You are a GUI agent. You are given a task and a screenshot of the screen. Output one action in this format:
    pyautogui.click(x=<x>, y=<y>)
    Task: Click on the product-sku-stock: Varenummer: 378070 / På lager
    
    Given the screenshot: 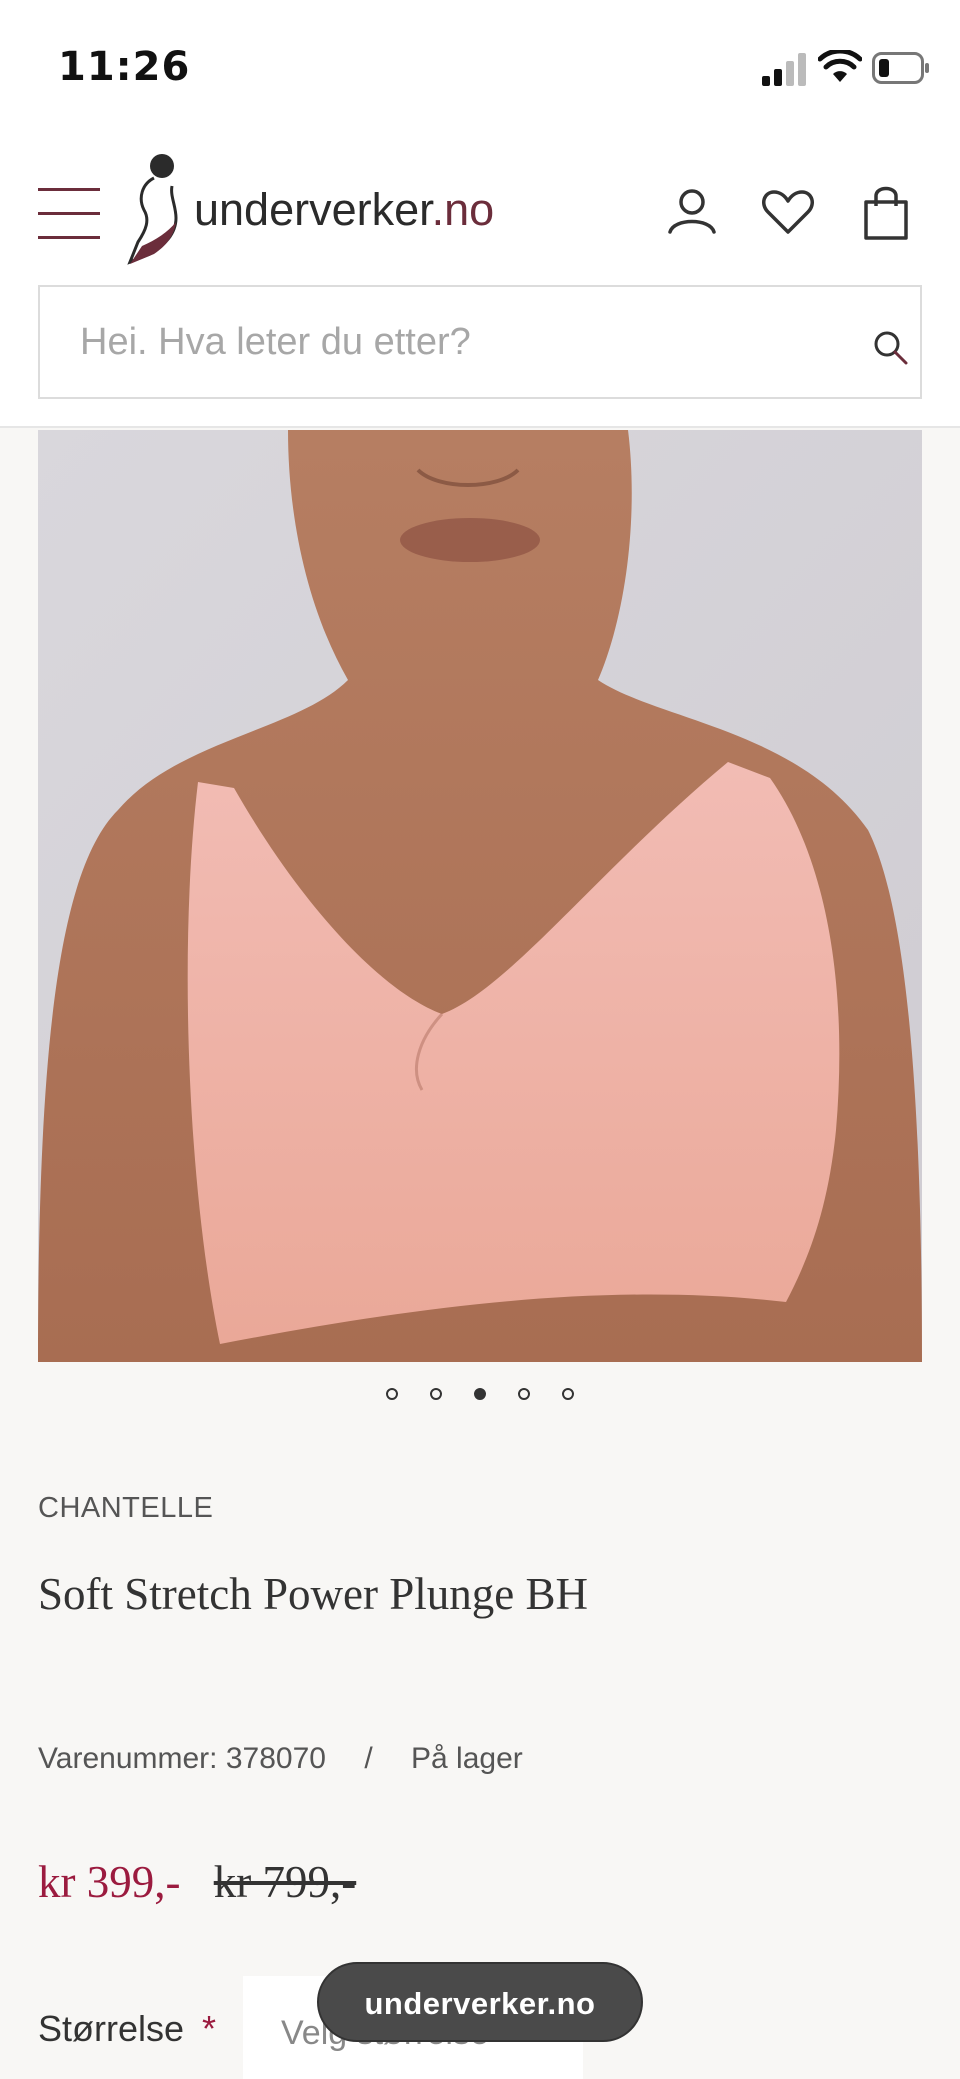 What is the action you would take?
    pyautogui.click(x=280, y=1759)
    